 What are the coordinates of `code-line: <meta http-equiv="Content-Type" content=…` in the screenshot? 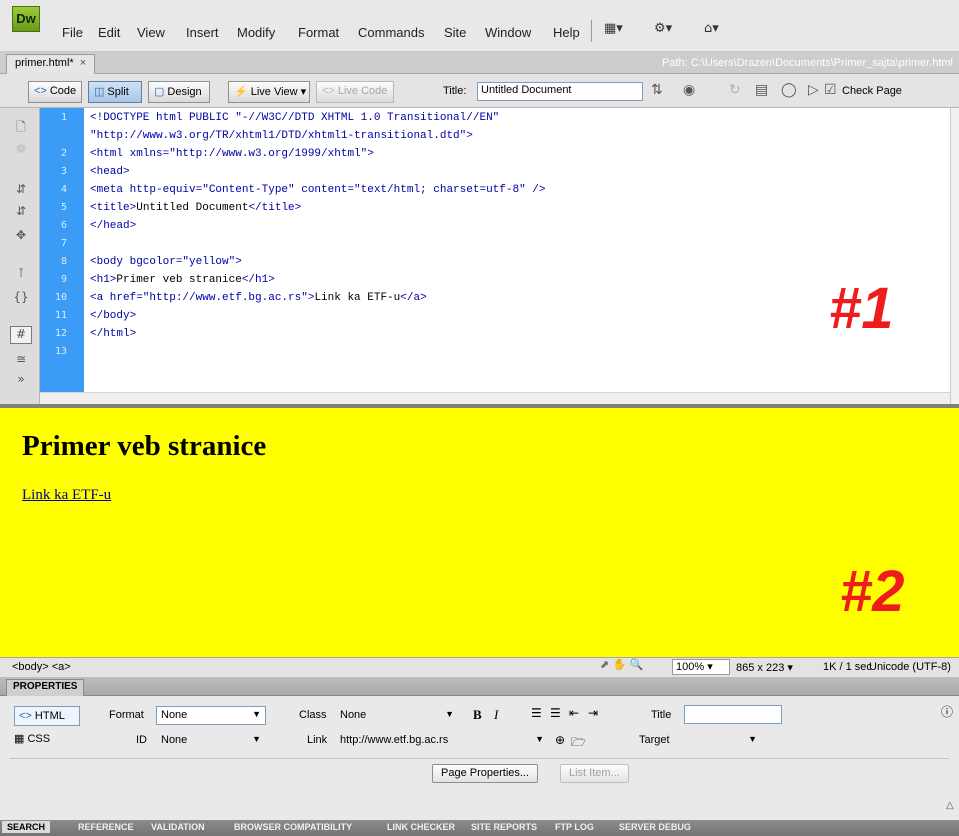 It's located at (318, 190).